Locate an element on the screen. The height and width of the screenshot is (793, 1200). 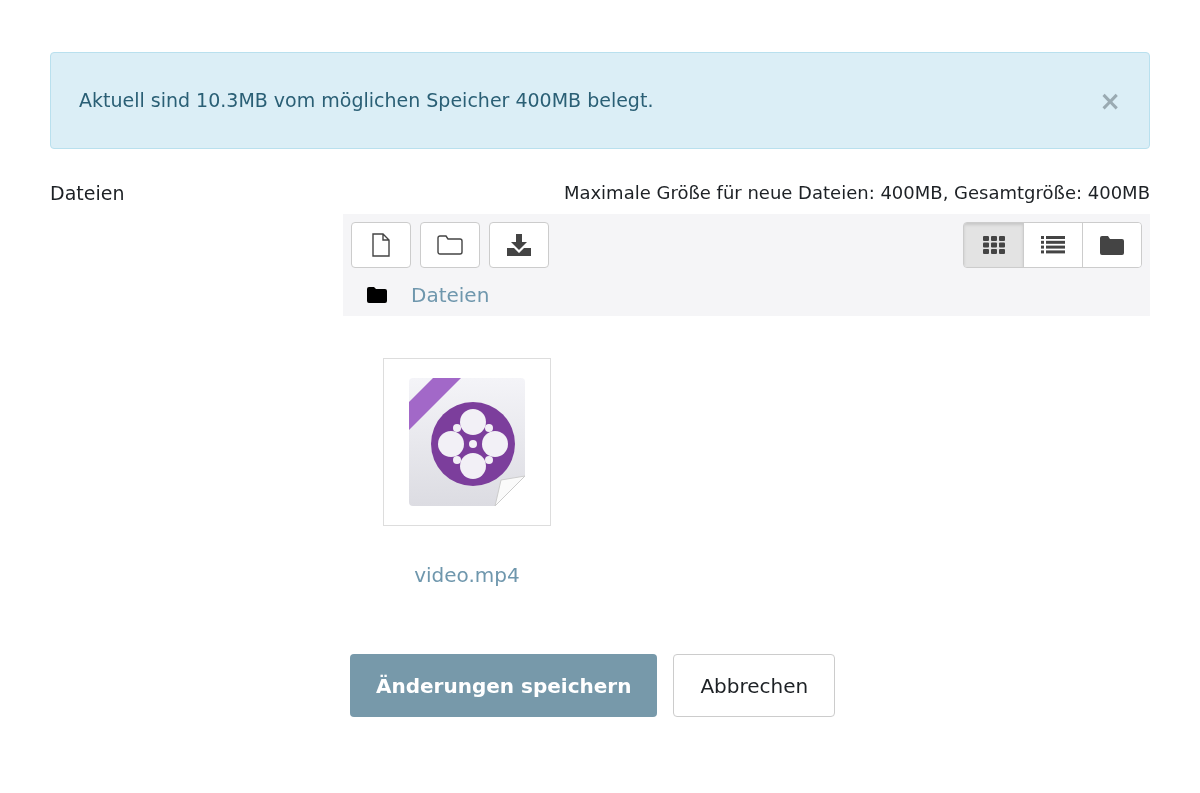
file-thumbnail is located at coordinates (467, 442).